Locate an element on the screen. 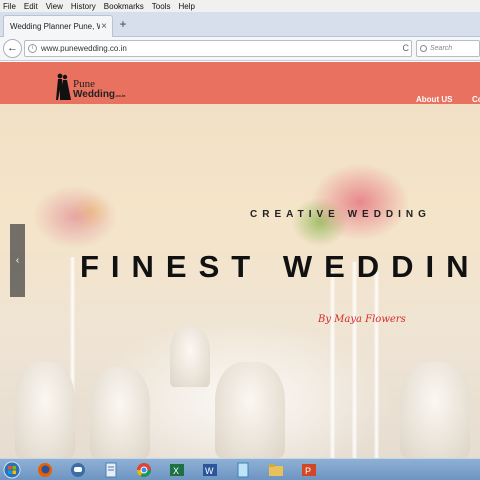 This screenshot has height=480, width=480. menu-edit: Edit is located at coordinates (31, 6).